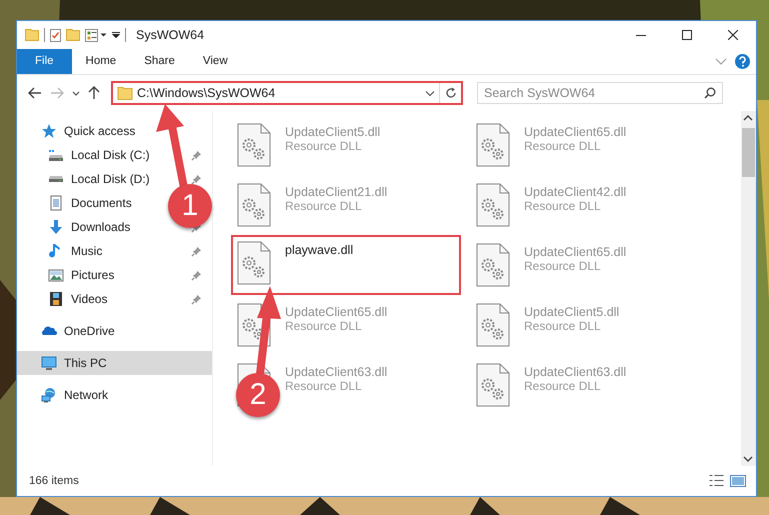 The height and width of the screenshot is (515, 769). Describe the element at coordinates (600, 93) in the screenshot. I see `search-field: Search SysWOW64` at that location.